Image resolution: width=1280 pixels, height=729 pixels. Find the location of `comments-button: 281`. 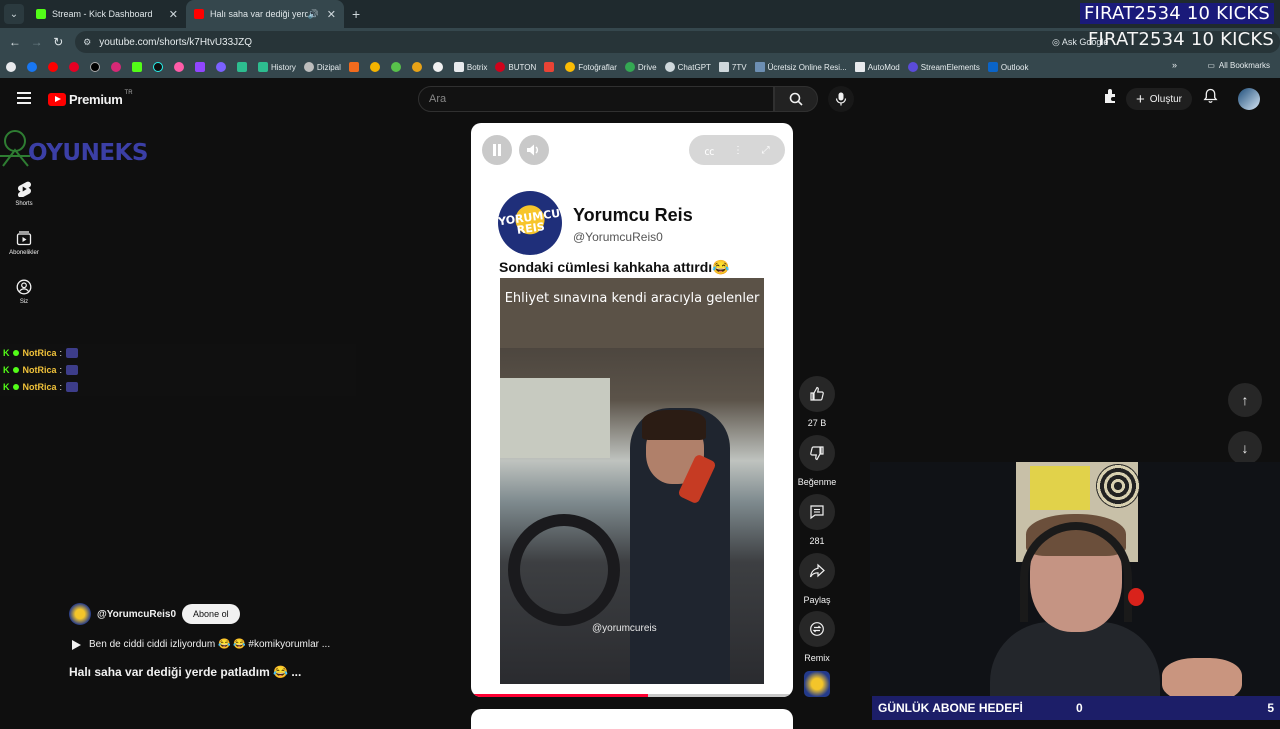

comments-button: 281 is located at coordinates (817, 520).